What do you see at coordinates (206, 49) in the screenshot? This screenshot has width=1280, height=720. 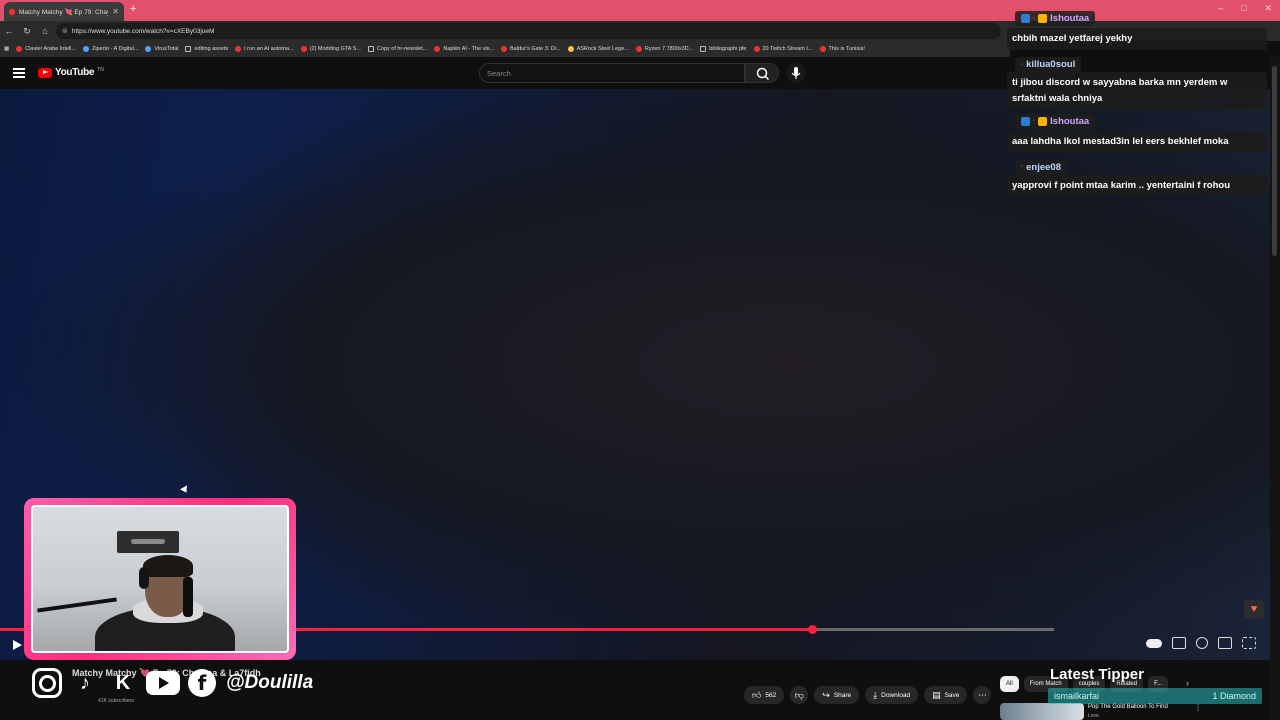 I see `bookmark-item: editing assets` at bounding box center [206, 49].